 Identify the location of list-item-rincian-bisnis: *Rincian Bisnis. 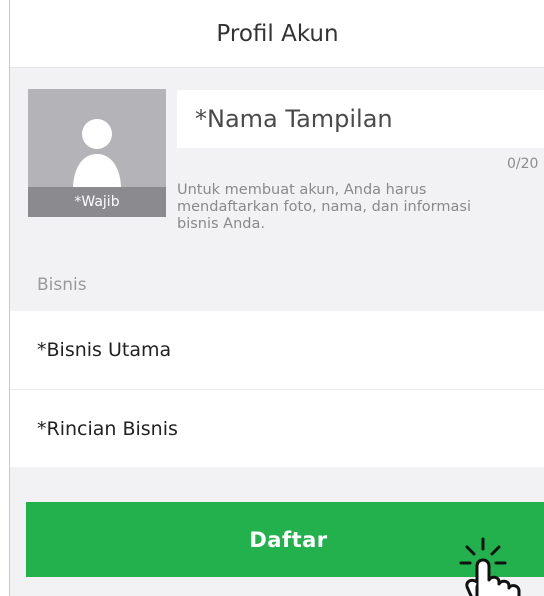
(277, 428).